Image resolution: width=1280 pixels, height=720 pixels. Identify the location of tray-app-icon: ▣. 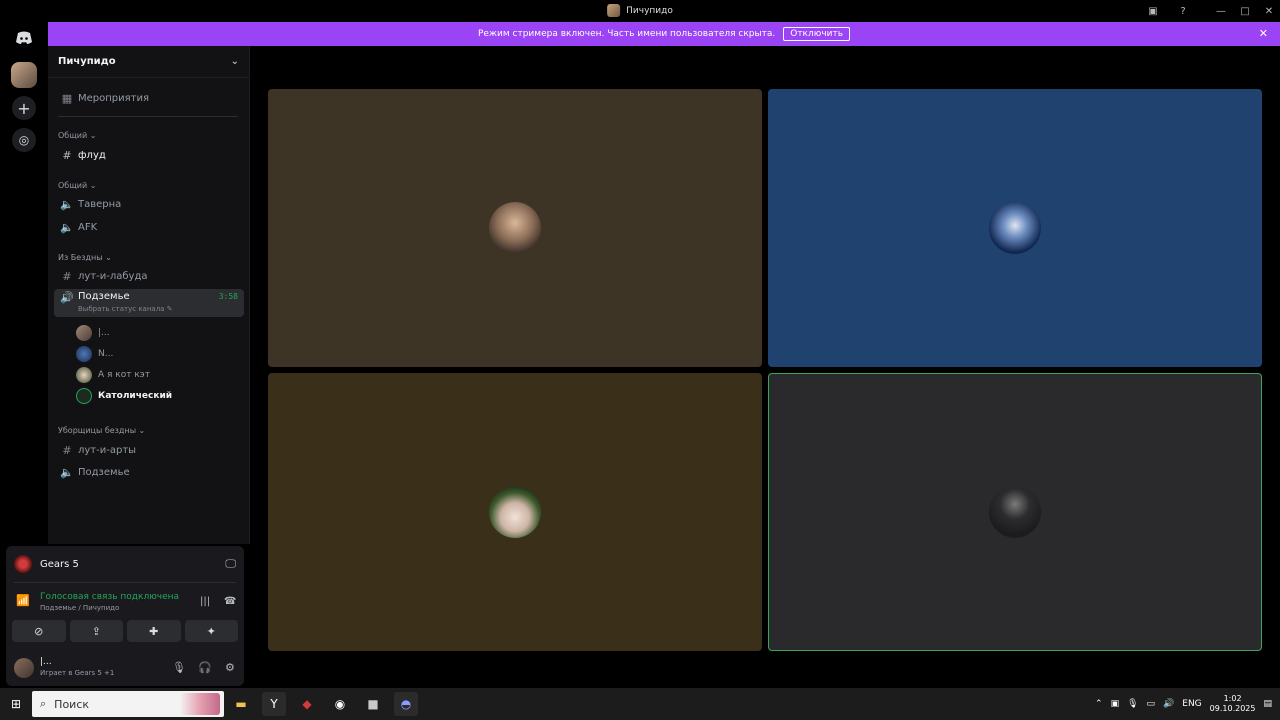
(1115, 704).